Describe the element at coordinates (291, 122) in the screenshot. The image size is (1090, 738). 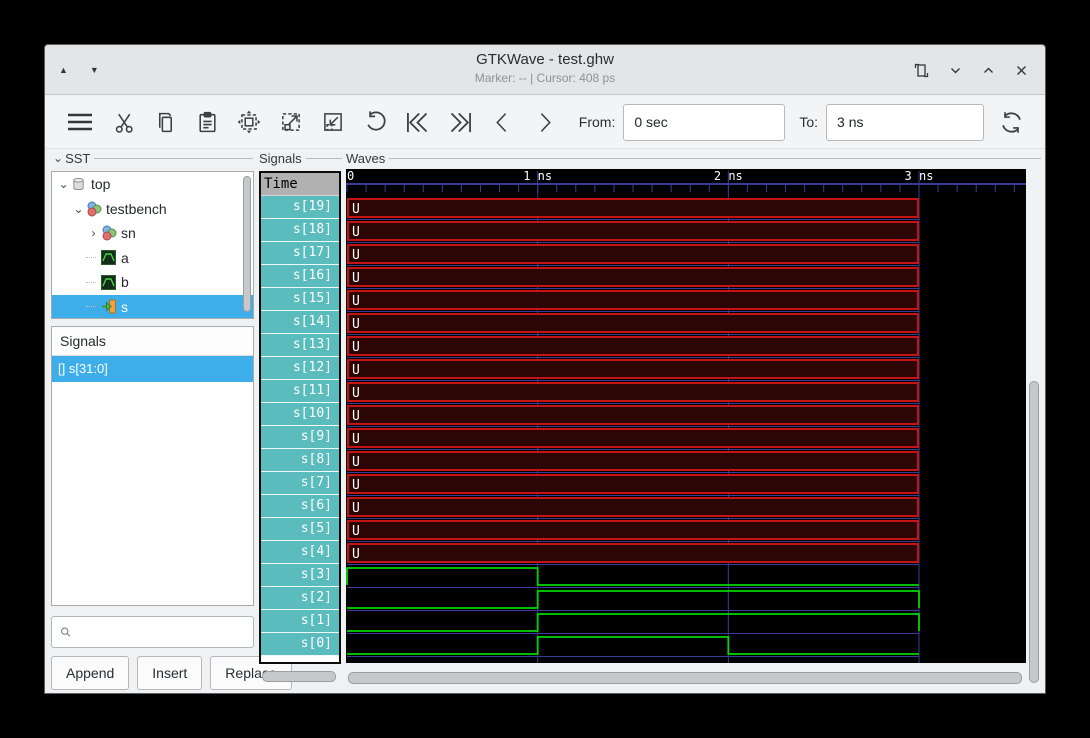
I see `zoom-in-icon` at that location.